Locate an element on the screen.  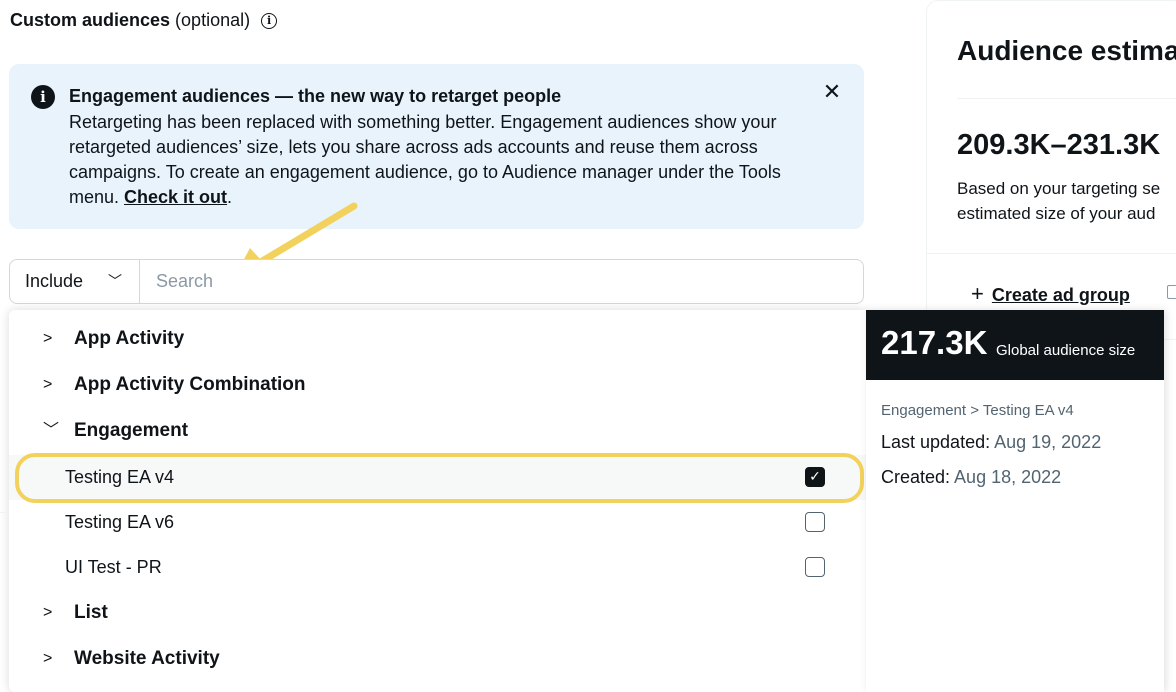
custom-audiences-heading: Custom audiences (optional) i is located at coordinates (144, 20).